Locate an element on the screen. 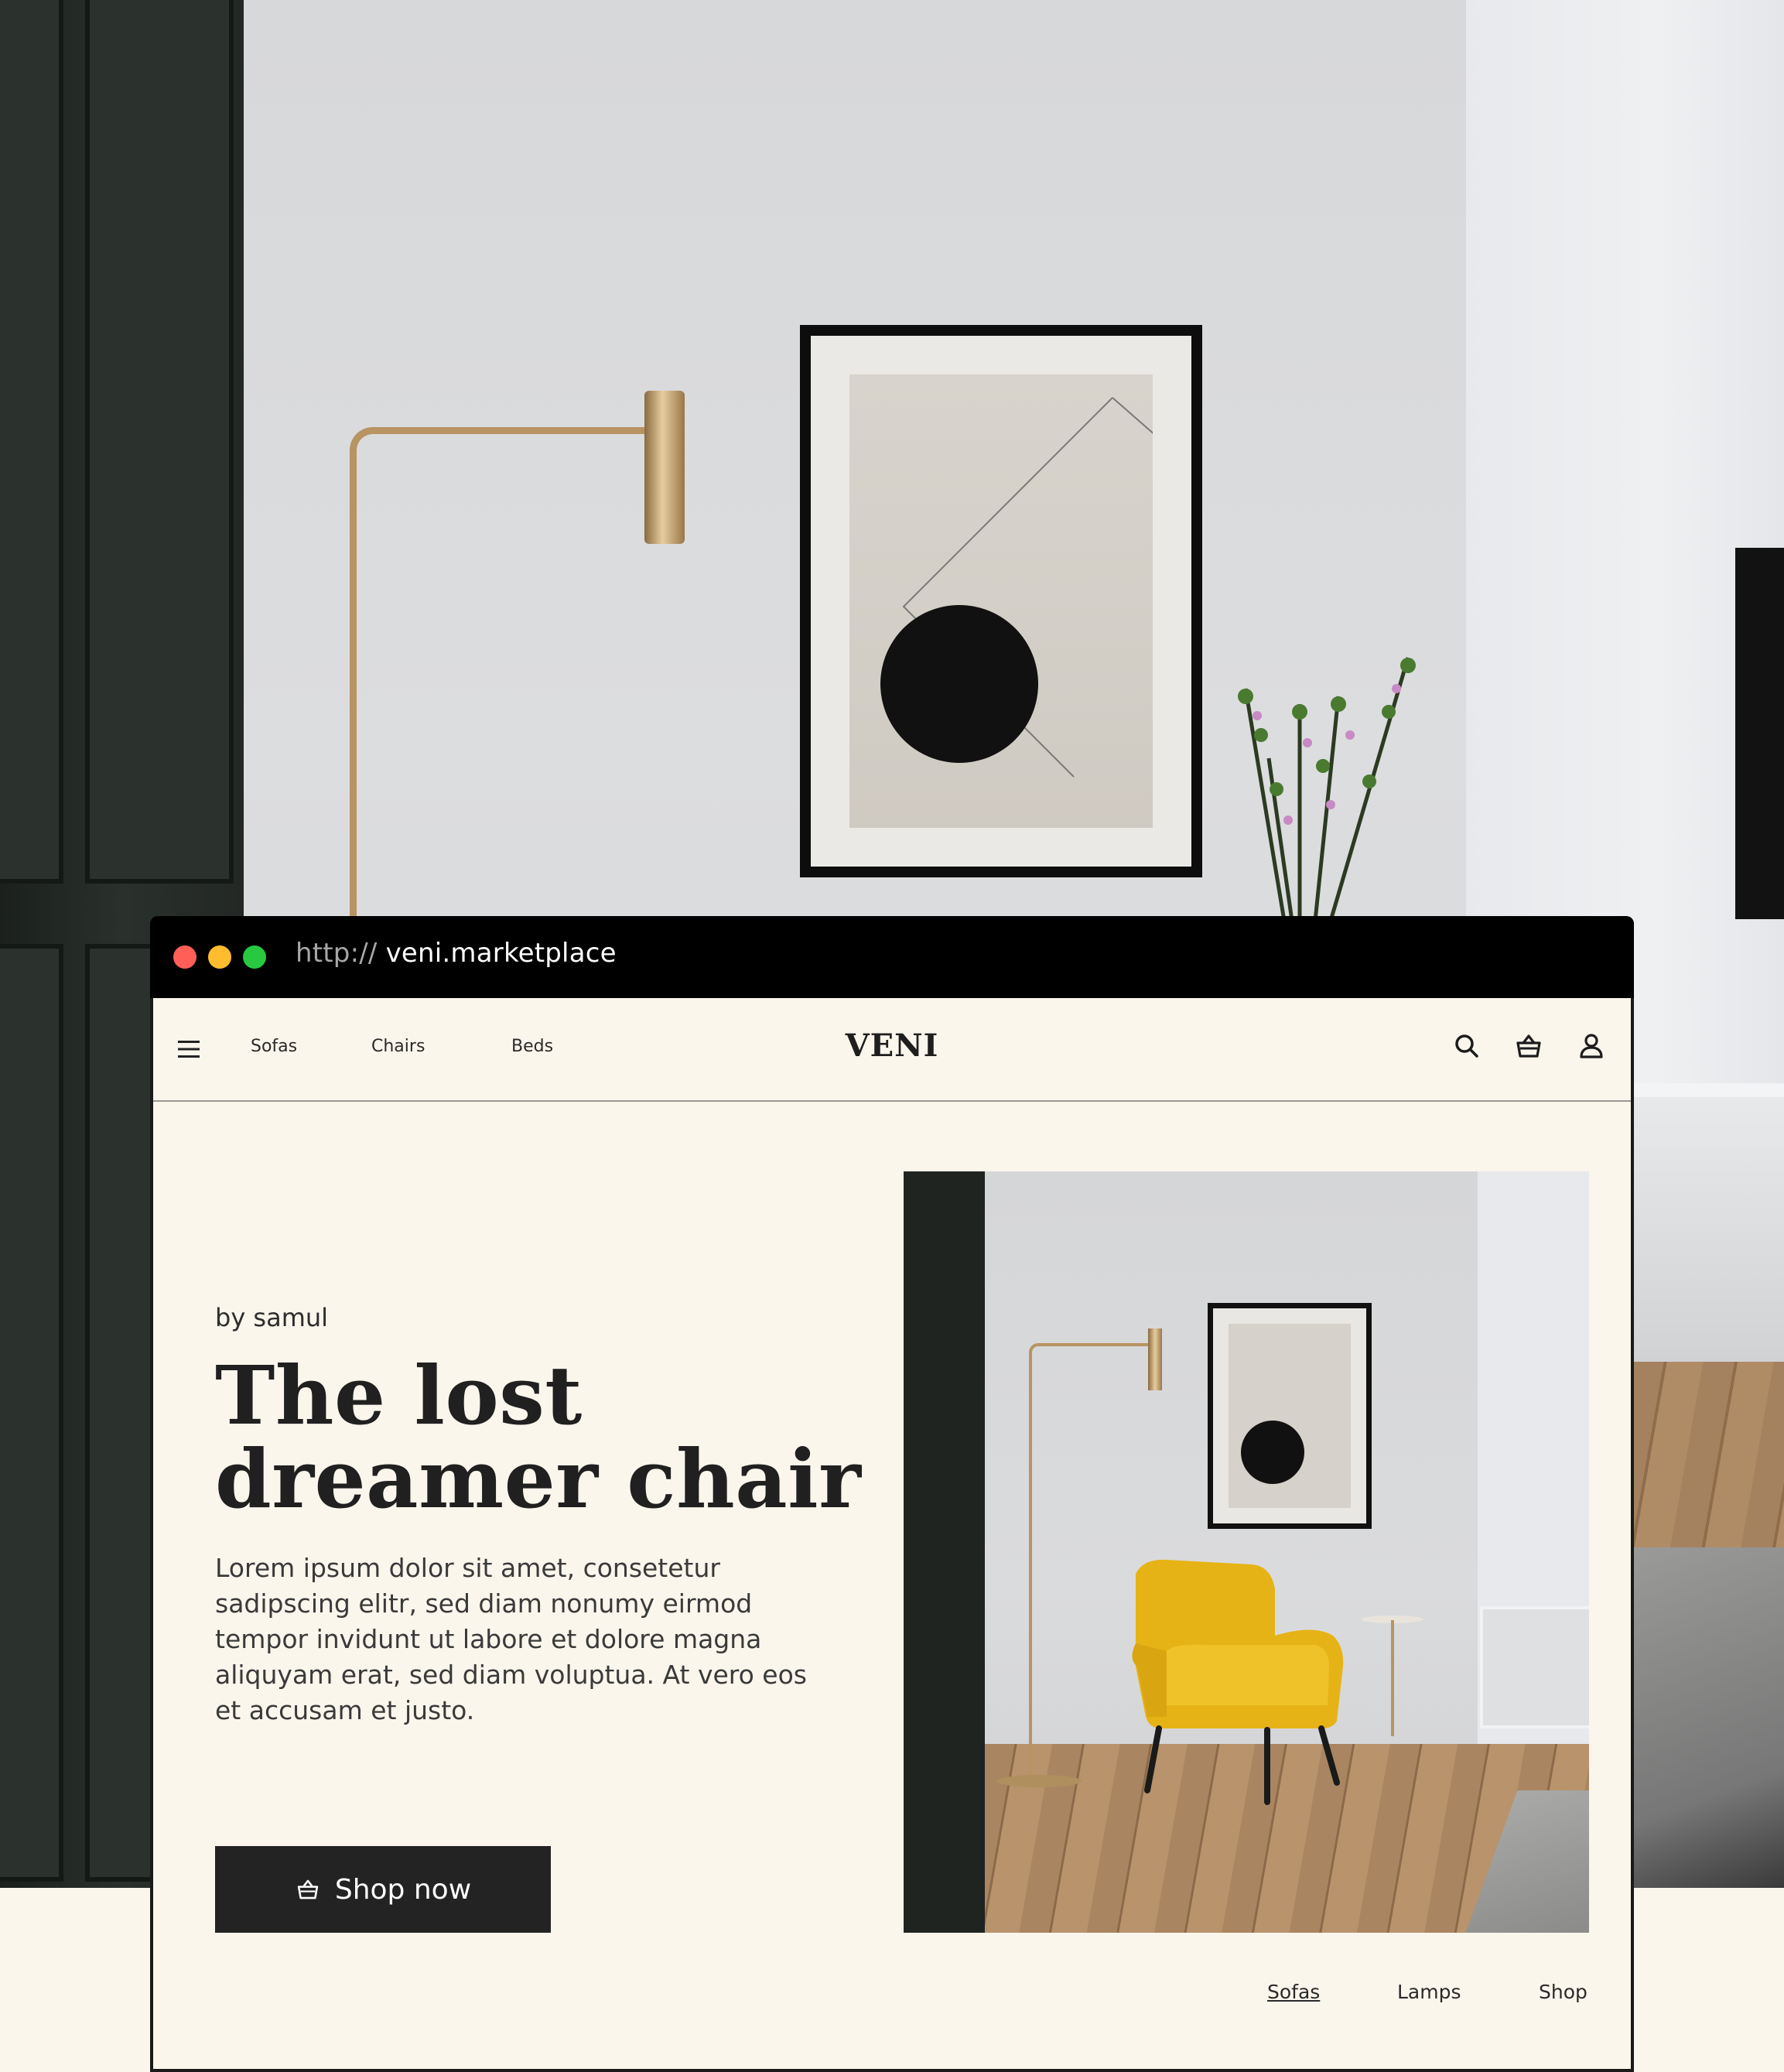 The width and height of the screenshot is (1784, 2072). plant-branches is located at coordinates (1327, 789).